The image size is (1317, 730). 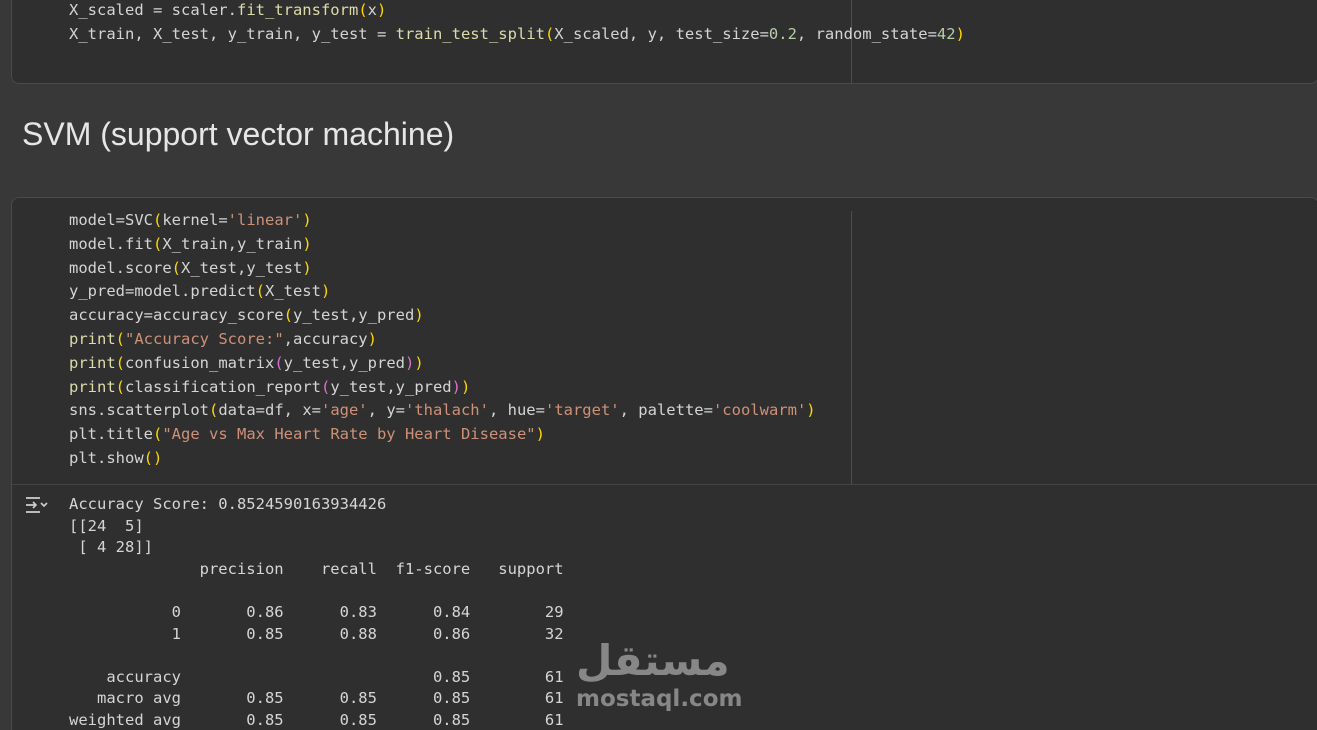 What do you see at coordinates (349, 434) in the screenshot?
I see `code-token: "Age vs Max Heart Rate by Heart Disease"` at bounding box center [349, 434].